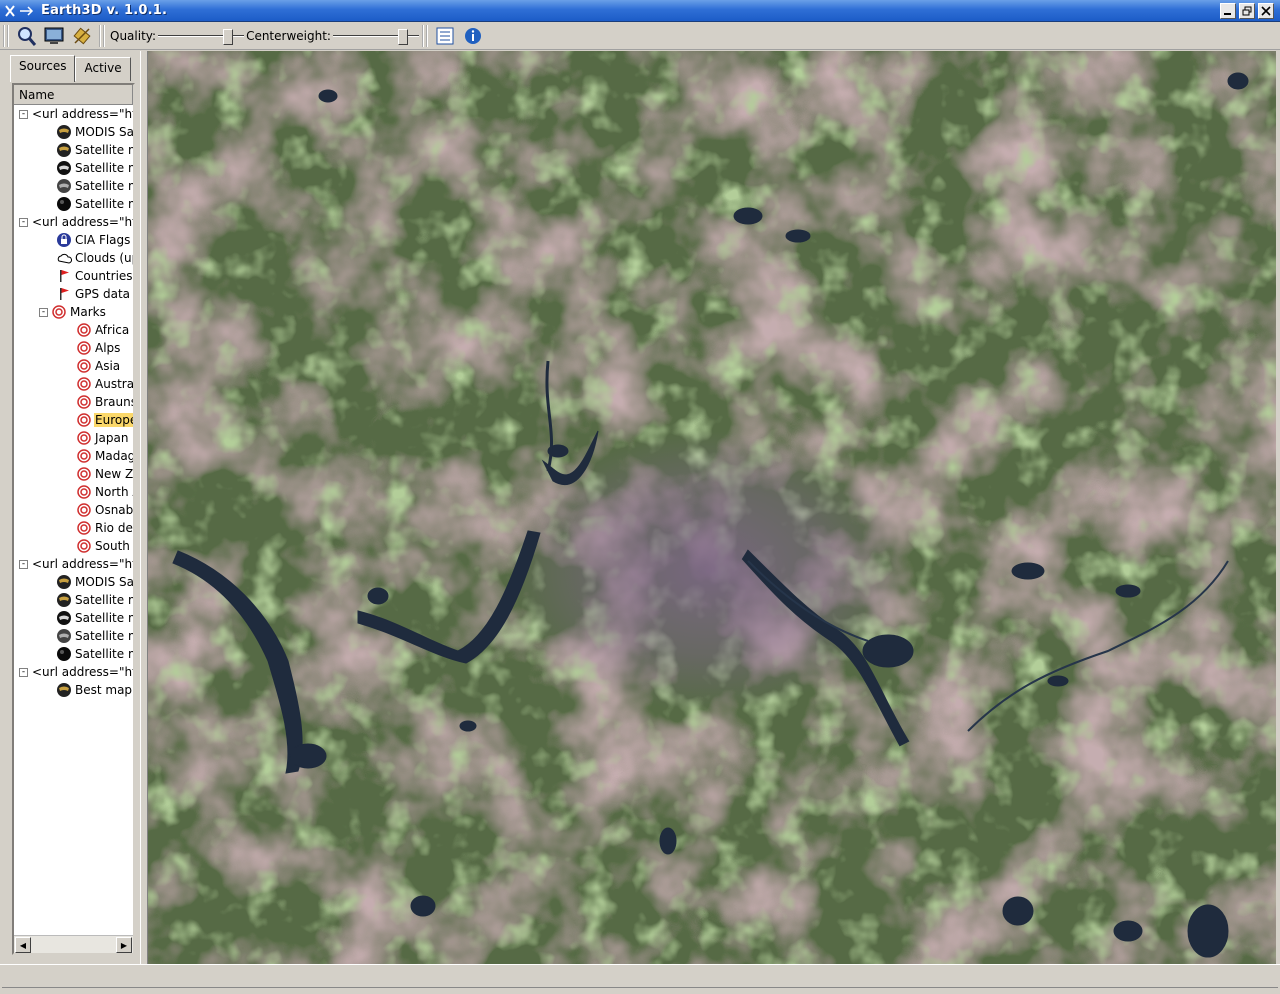  Describe the element at coordinates (640, 11) in the screenshot. I see `title-bar: Earth3D v. 1.0.1.` at that location.